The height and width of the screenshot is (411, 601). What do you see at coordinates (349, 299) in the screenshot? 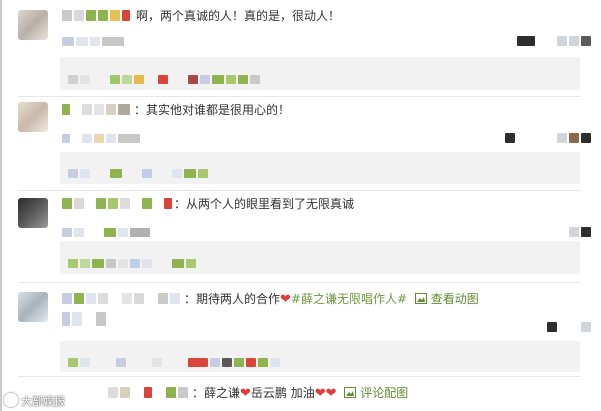
I see `hashtag-link: #薛之谦无限唱作人#` at bounding box center [349, 299].